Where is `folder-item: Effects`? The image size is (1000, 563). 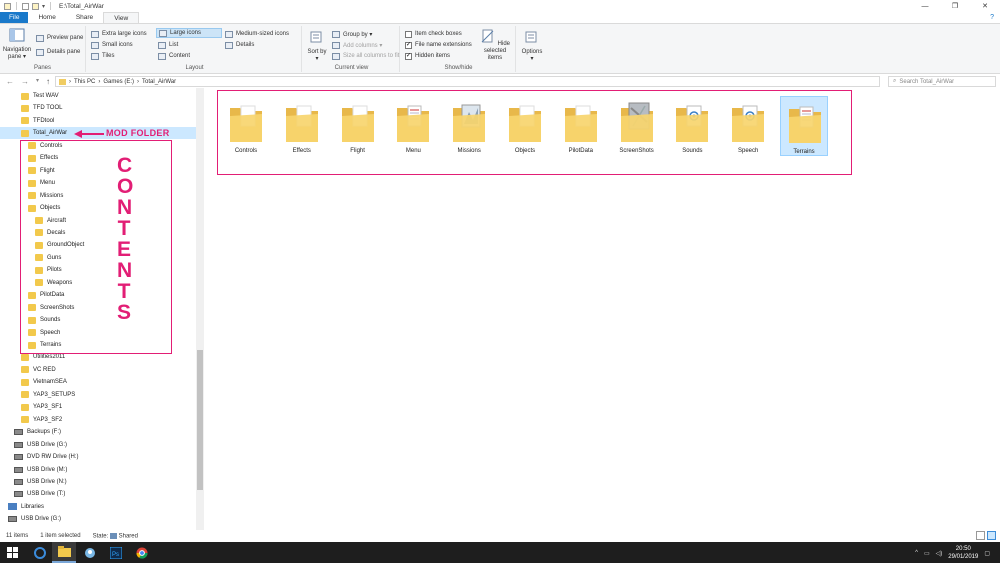 folder-item: Effects is located at coordinates (302, 126).